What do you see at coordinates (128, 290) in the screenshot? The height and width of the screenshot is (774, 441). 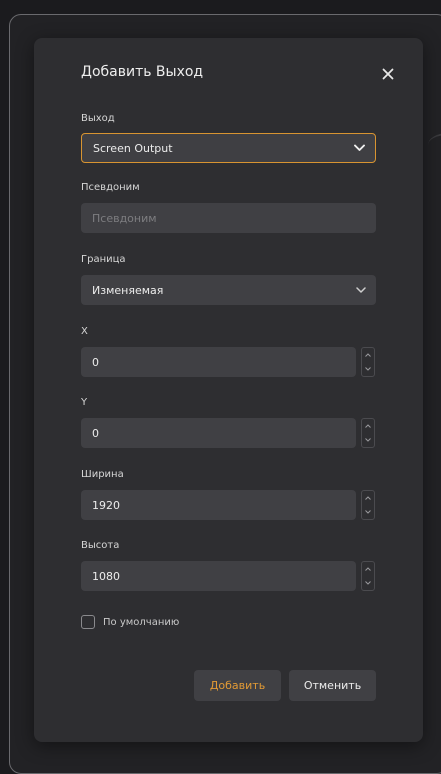 I see `border-select-value: Изменяемая` at bounding box center [128, 290].